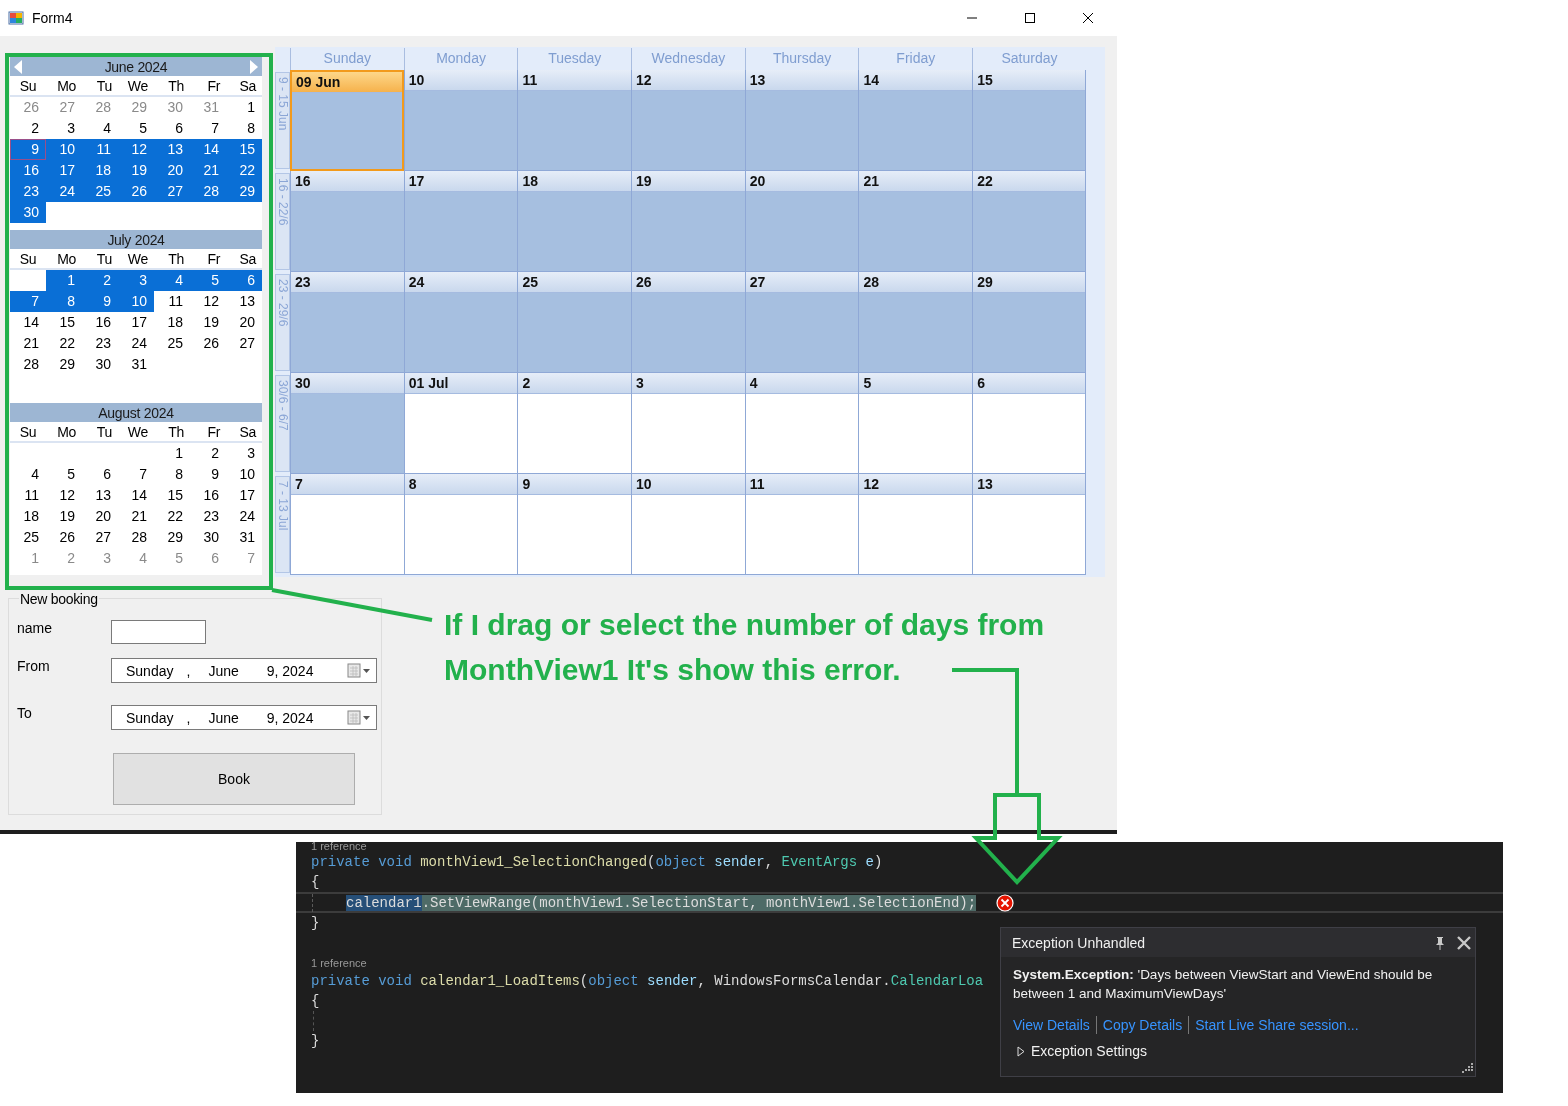 The height and width of the screenshot is (1106, 1568). What do you see at coordinates (172, 453) in the screenshot?
I see `day-cell: 1` at bounding box center [172, 453].